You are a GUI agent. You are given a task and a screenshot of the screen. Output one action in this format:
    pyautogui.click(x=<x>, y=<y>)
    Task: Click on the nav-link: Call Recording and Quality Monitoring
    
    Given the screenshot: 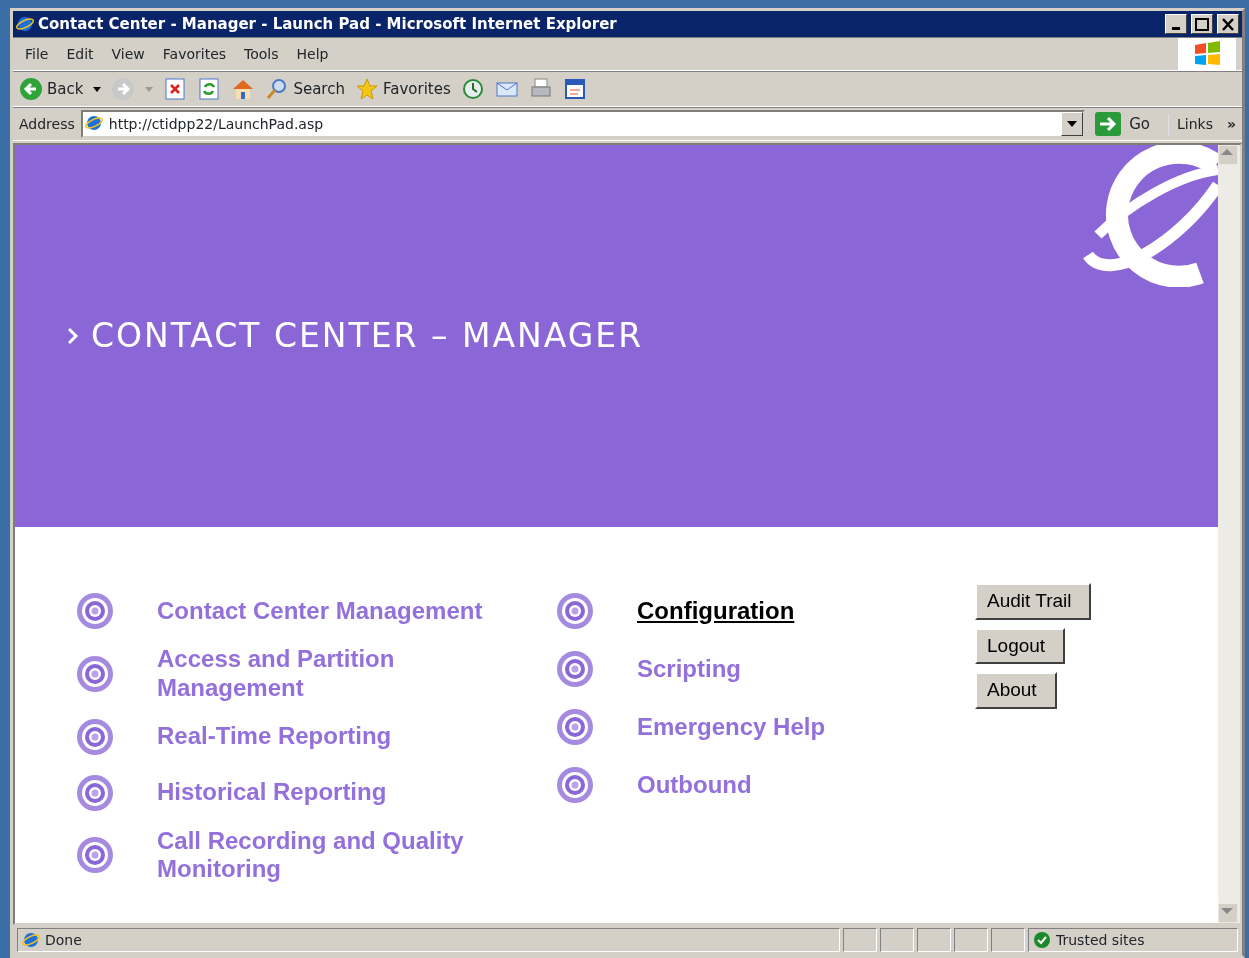 What is the action you would take?
    pyautogui.click(x=322, y=855)
    